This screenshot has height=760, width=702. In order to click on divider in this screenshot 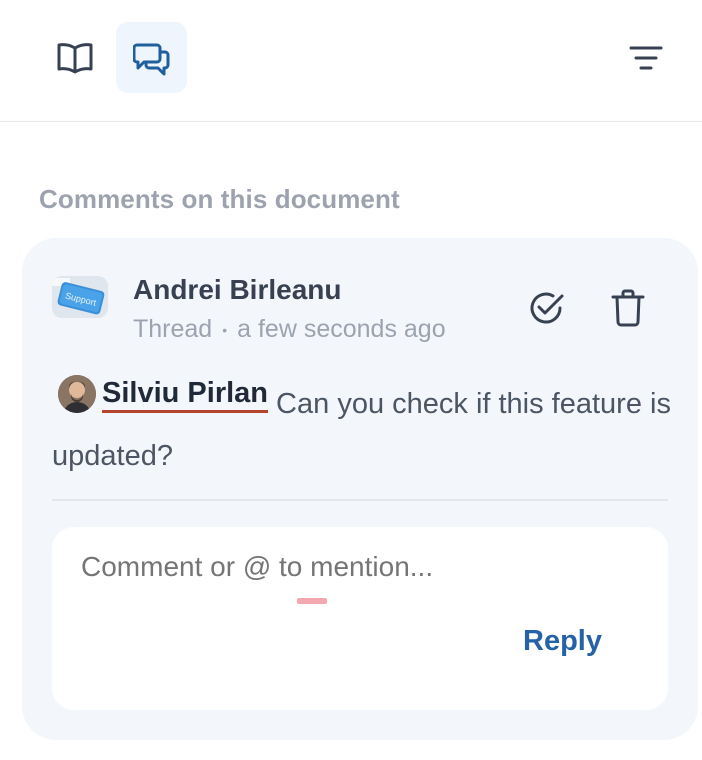, I will do `click(360, 500)`.